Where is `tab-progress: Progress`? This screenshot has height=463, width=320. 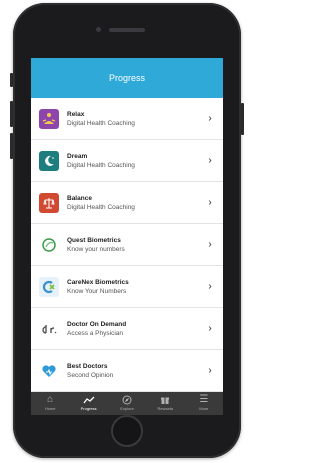
tab-progress: Progress is located at coordinates (88, 403).